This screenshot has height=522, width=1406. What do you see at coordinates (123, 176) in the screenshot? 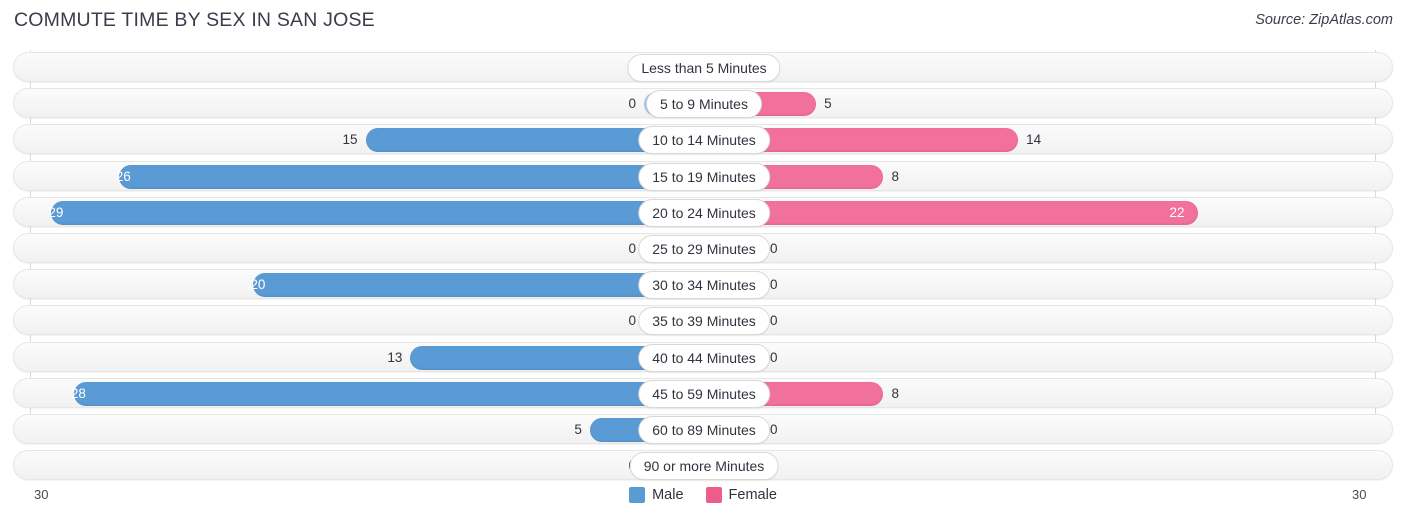
I see `bar-value-male: 26` at bounding box center [123, 176].